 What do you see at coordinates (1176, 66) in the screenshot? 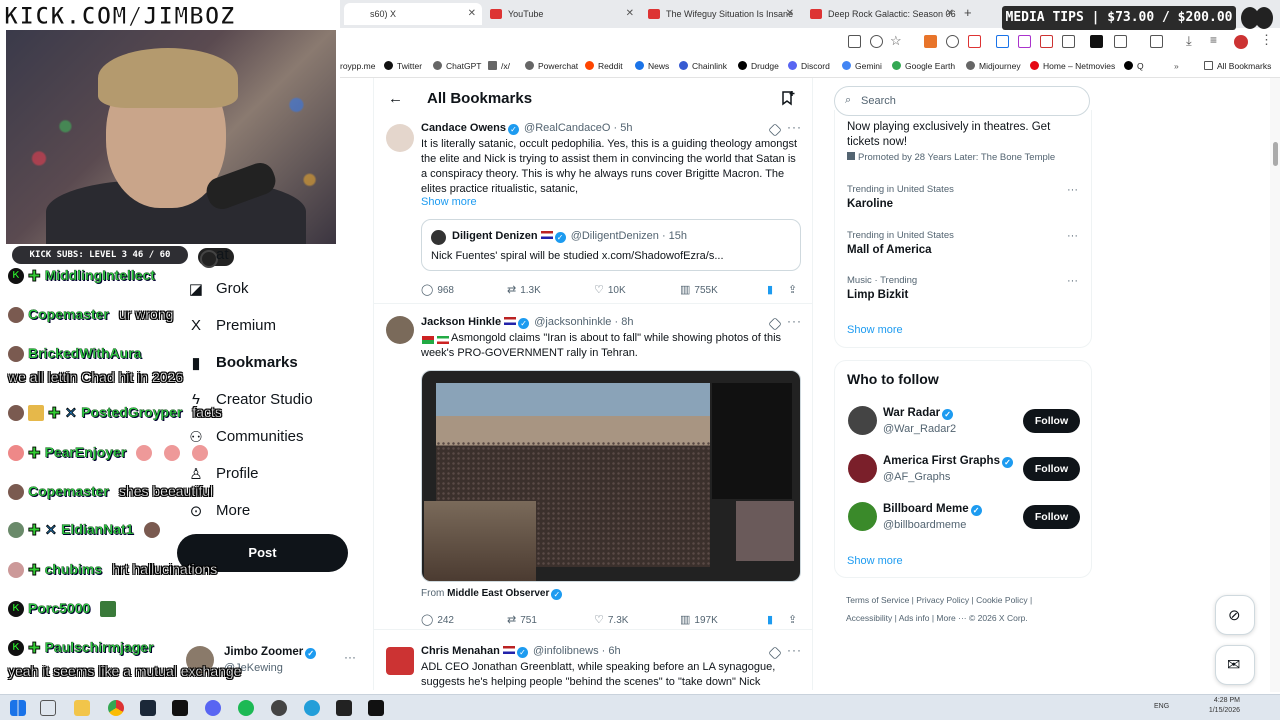
I see `chevron-right-icon: »` at bounding box center [1176, 66].